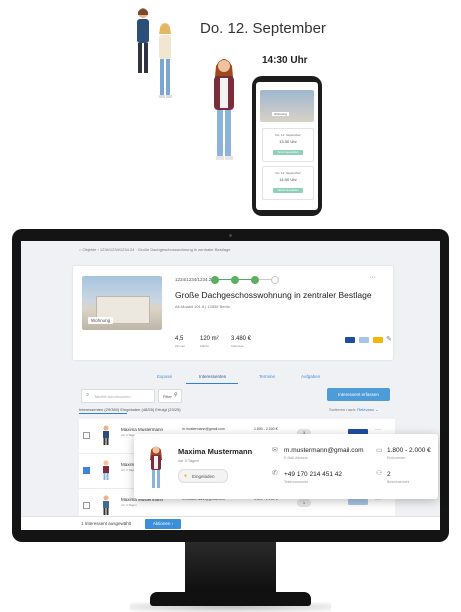 The height and width of the screenshot is (612, 461). Describe the element at coordinates (86, 470) in the screenshot. I see `row-checkbox-checked` at that location.